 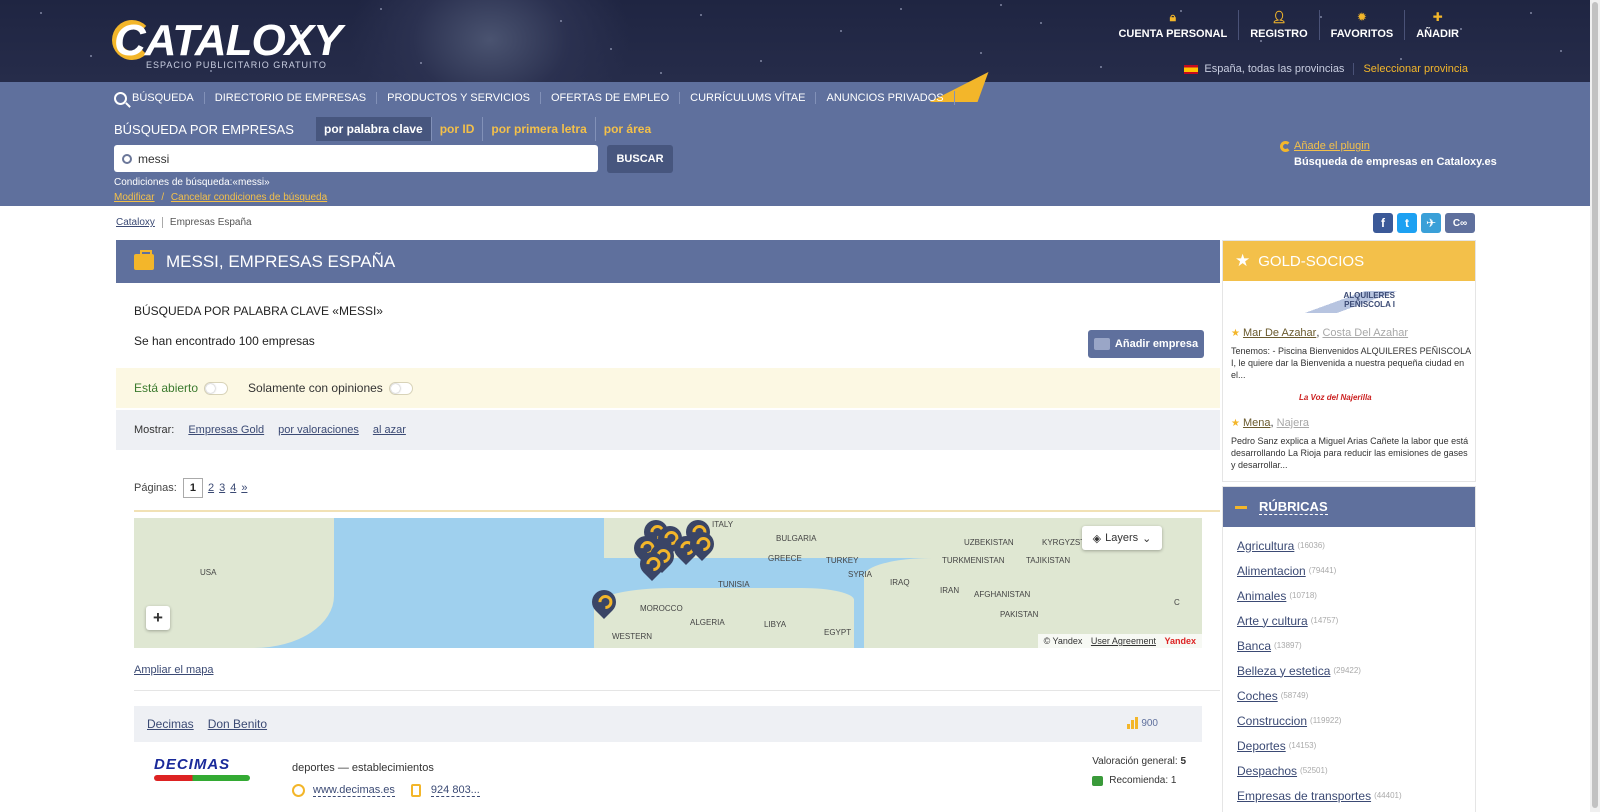 I want to click on list-item: Despachos (52501), so click(x=1356, y=770).